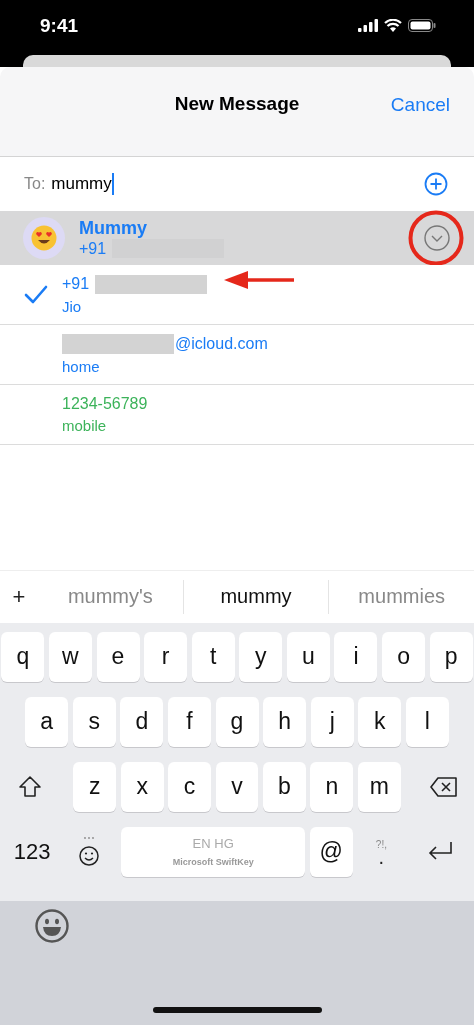  Describe the element at coordinates (111, 596) in the screenshot. I see `suggestion: mummy's` at that location.